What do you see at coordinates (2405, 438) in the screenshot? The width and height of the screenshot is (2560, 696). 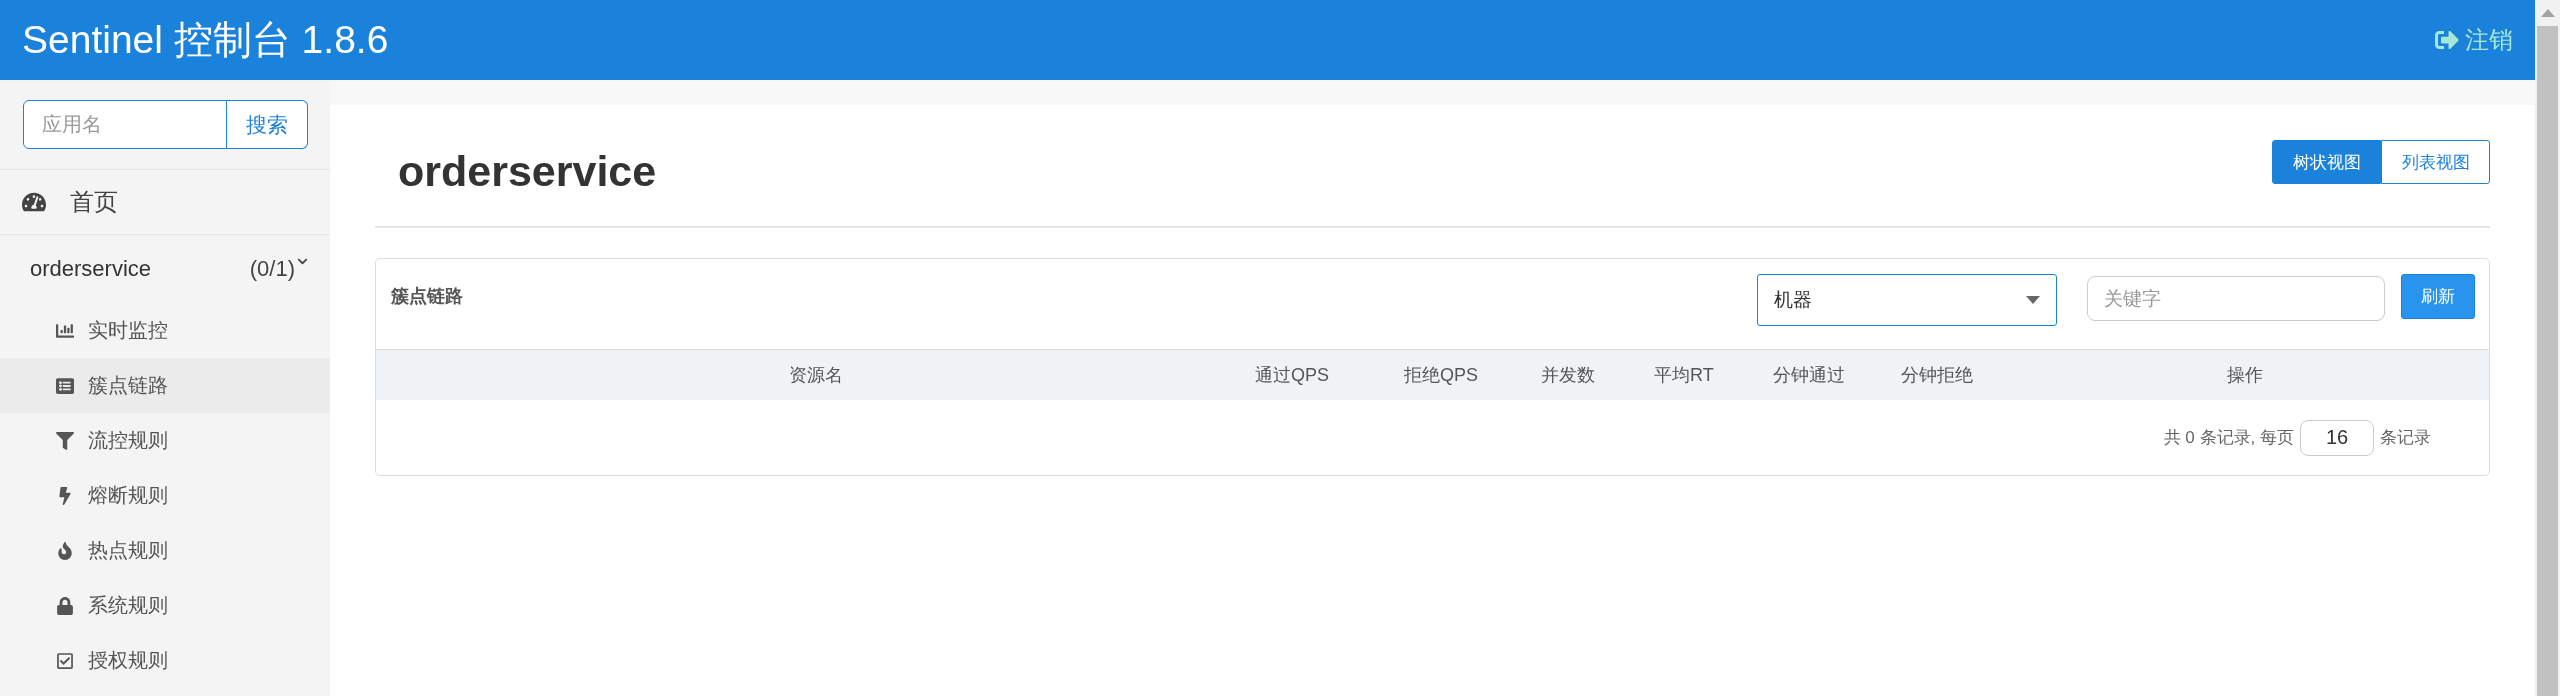 I see `records-label: 条记录` at bounding box center [2405, 438].